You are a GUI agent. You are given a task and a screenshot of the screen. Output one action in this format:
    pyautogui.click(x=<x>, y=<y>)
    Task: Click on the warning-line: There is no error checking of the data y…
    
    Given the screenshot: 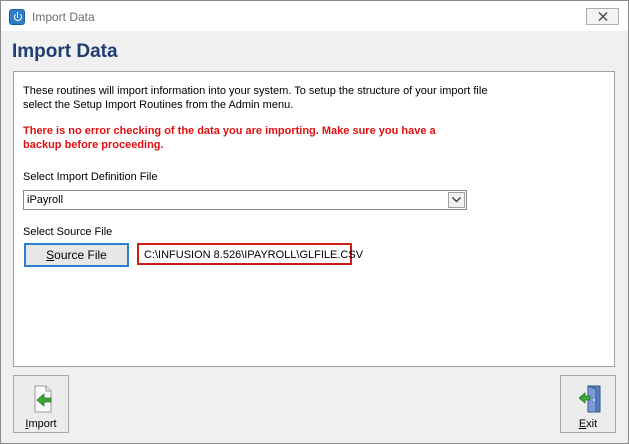 What is the action you would take?
    pyautogui.click(x=229, y=131)
    